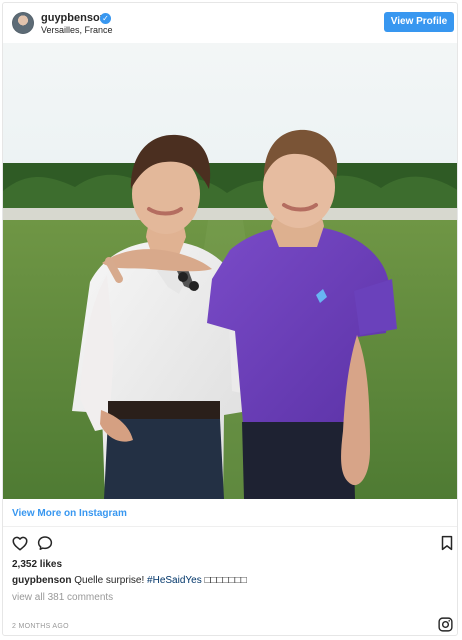 The image size is (462, 640). What do you see at coordinates (174, 580) in the screenshot?
I see `caption-hashtag: #HeSaidYes` at bounding box center [174, 580].